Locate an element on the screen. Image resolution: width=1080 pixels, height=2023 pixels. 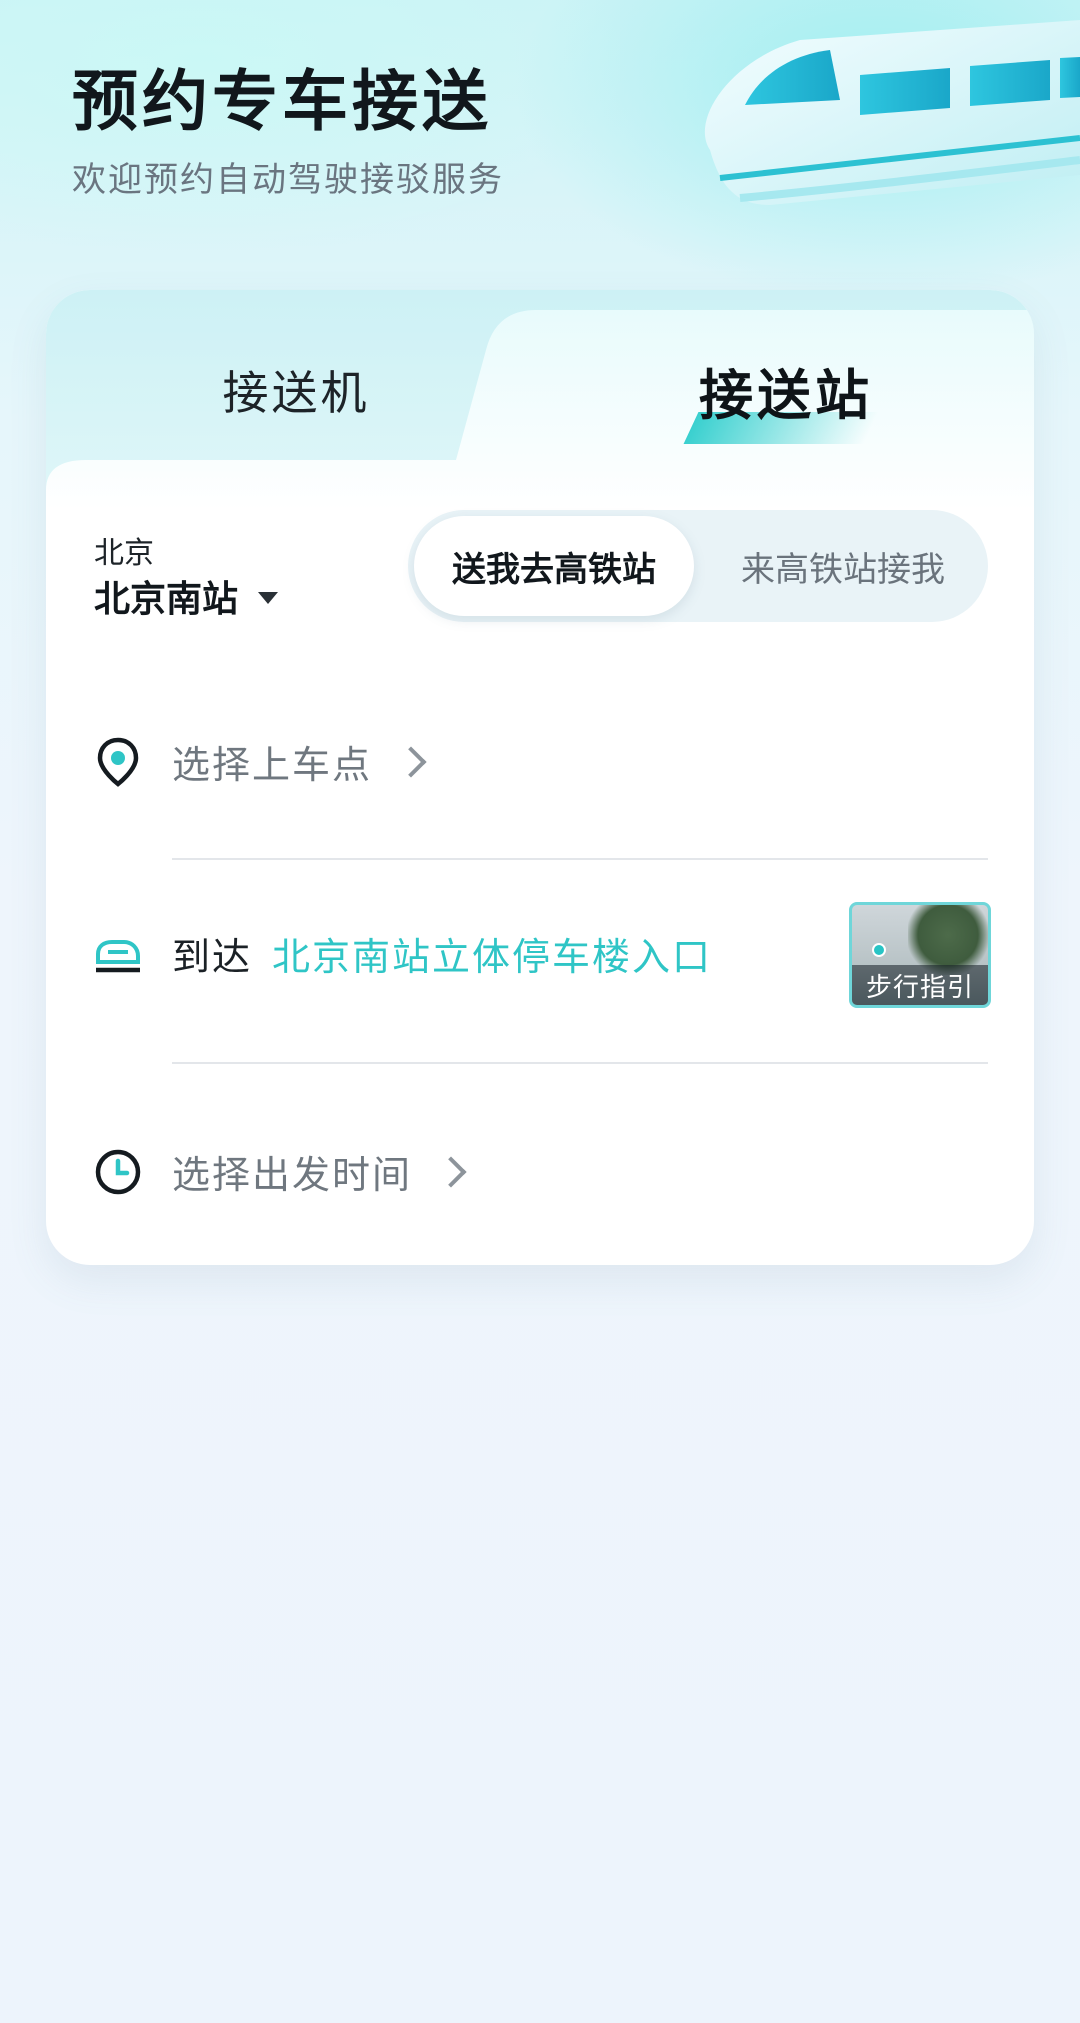
station-name: 北京南站 is located at coordinates (166, 599).